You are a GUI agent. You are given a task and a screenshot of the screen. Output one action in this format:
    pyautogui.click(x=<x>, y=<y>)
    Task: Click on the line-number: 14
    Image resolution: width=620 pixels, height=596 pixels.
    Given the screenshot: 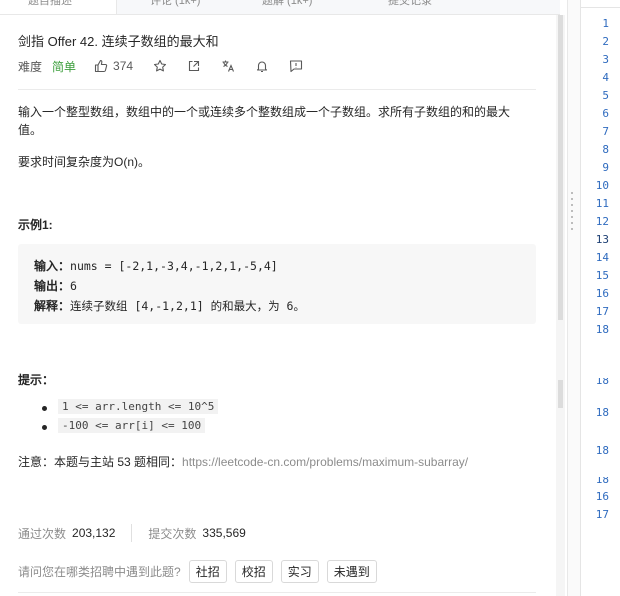 What is the action you would take?
    pyautogui.click(x=602, y=257)
    